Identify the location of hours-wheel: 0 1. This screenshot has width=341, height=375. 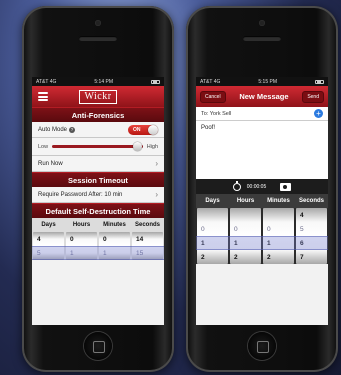
(81, 246).